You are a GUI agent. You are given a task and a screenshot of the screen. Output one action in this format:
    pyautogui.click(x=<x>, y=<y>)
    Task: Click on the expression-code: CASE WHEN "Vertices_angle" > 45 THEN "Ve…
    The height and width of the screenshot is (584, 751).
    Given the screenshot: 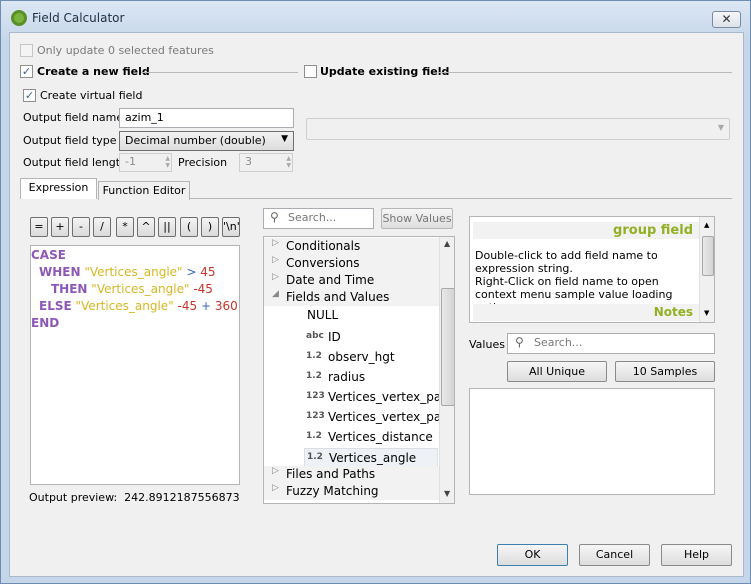 What is the action you would take?
    pyautogui.click(x=134, y=289)
    